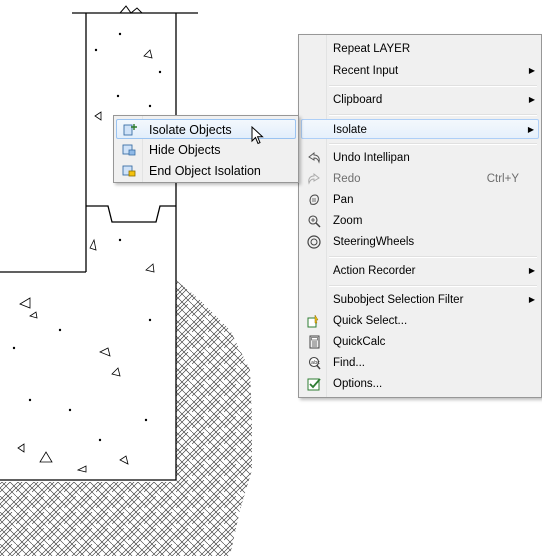 The image size is (542, 556). What do you see at coordinates (502, 179) in the screenshot?
I see `menu-item-shortcut: Ctrl+Y` at bounding box center [502, 179].